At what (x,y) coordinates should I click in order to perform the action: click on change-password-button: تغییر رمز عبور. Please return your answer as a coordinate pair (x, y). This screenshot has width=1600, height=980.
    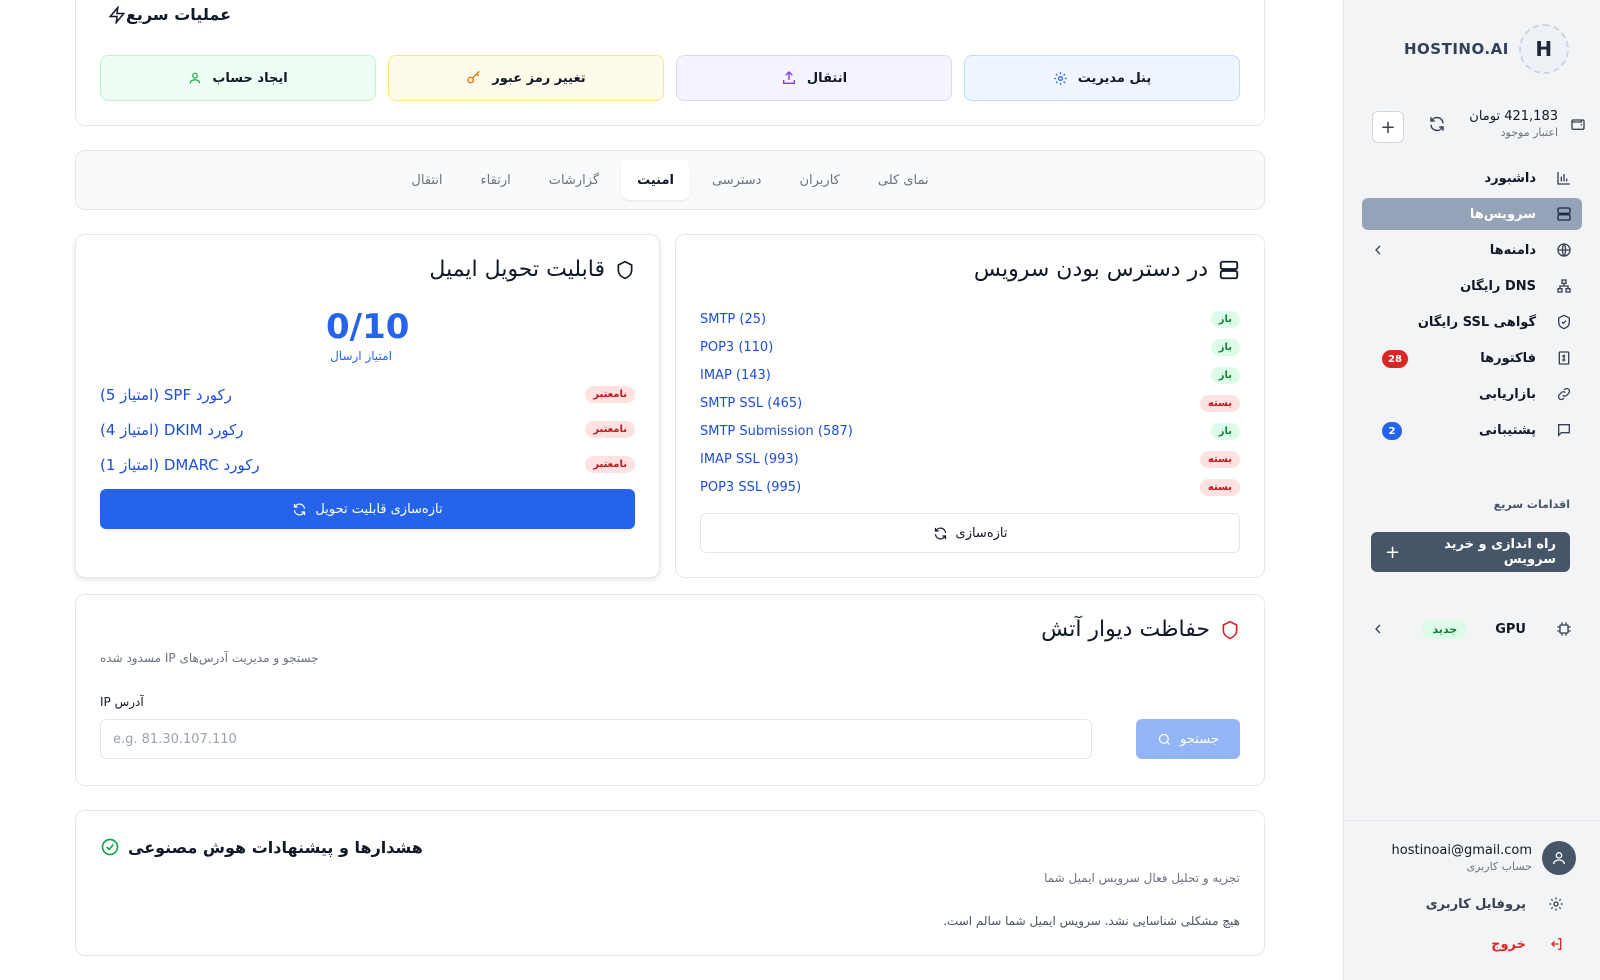
    Looking at the image, I should click on (526, 78).